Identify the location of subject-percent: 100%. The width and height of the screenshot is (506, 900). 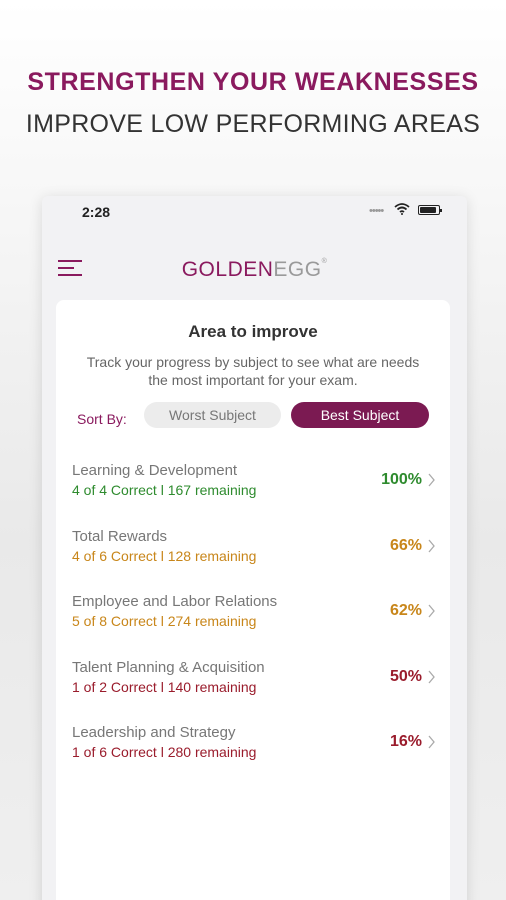
(401, 479).